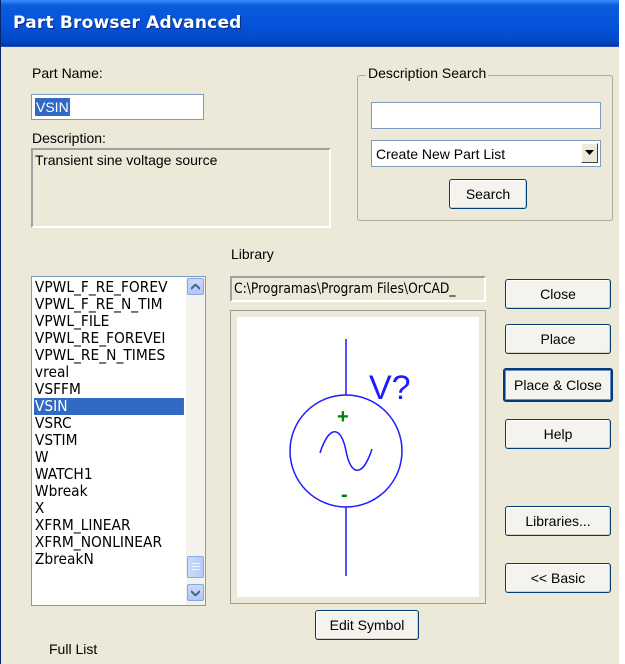 The height and width of the screenshot is (664, 625). Describe the element at coordinates (102, 559) in the screenshot. I see `list-item: ZbreakN` at that location.